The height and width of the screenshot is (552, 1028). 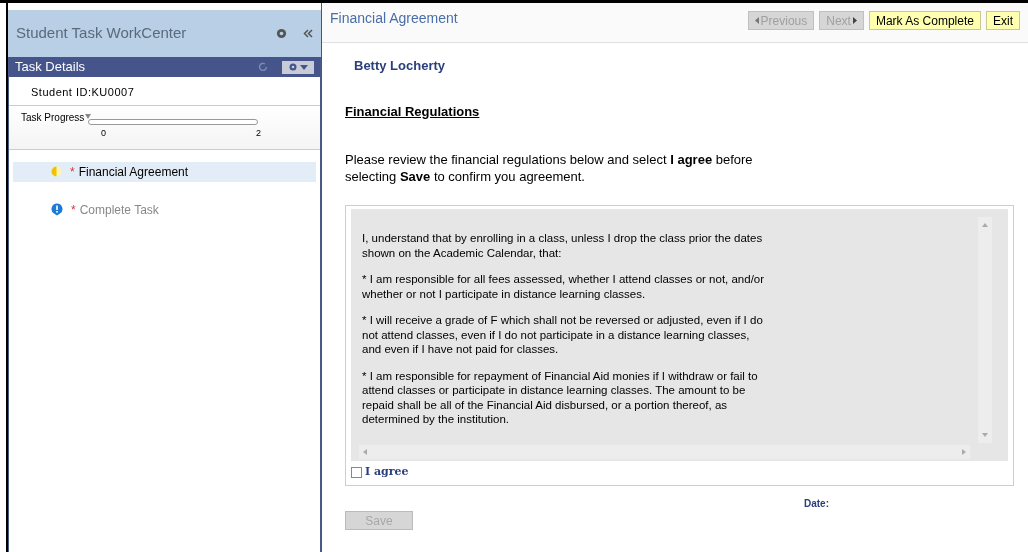 What do you see at coordinates (563, 245) in the screenshot?
I see `agreement-paragraph: I, understand that by enrolling in a class, unless I drop the class prior the dates shown on the Academic Calendar, that:` at bounding box center [563, 245].